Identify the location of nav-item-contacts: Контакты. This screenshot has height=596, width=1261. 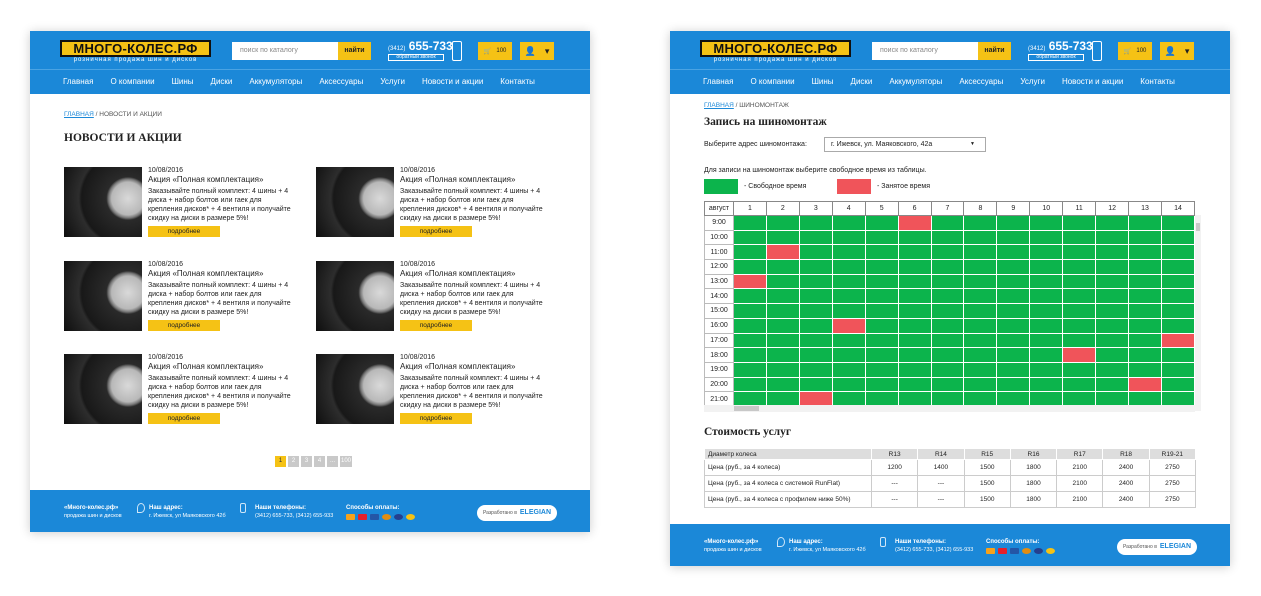
(517, 82).